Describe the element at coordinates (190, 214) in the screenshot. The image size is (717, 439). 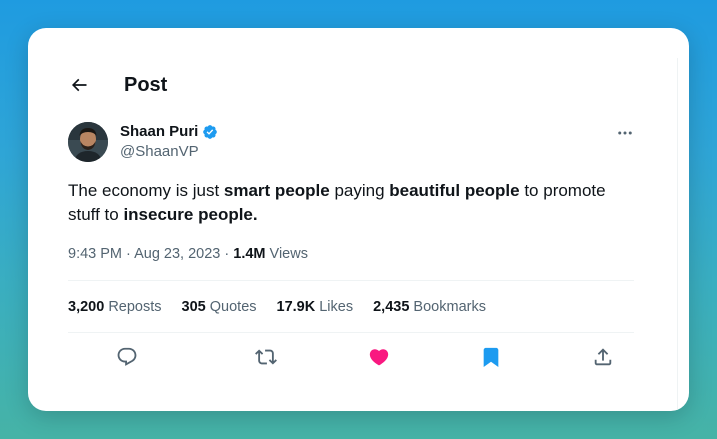
I see `tweet-segment-bold: insecure people.` at that location.